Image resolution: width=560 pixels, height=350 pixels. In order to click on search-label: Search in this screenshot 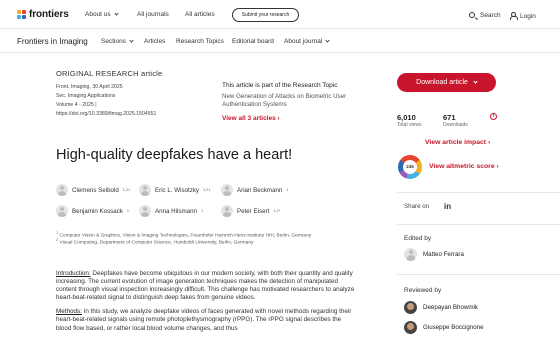, I will do `click(490, 15)`.